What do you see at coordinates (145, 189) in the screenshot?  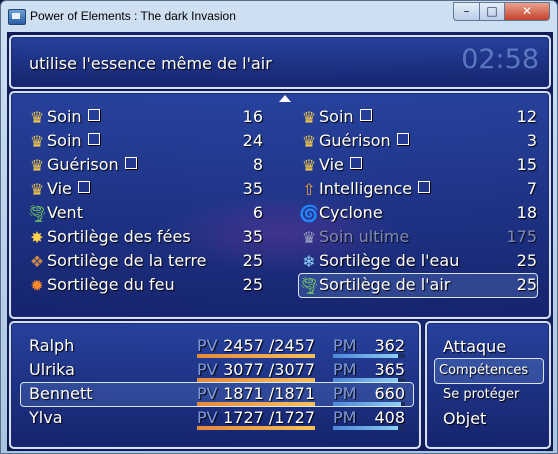 I see `skill-item: ♛ Vie 35` at bounding box center [145, 189].